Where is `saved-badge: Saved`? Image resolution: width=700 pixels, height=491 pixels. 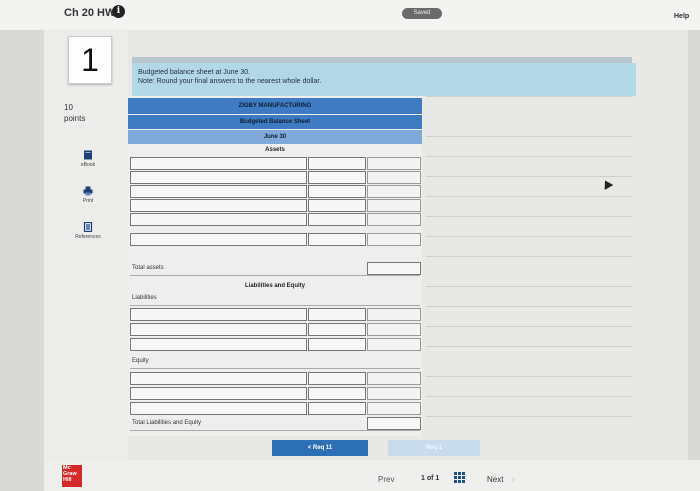
saved-badge: Saved is located at coordinates (422, 13).